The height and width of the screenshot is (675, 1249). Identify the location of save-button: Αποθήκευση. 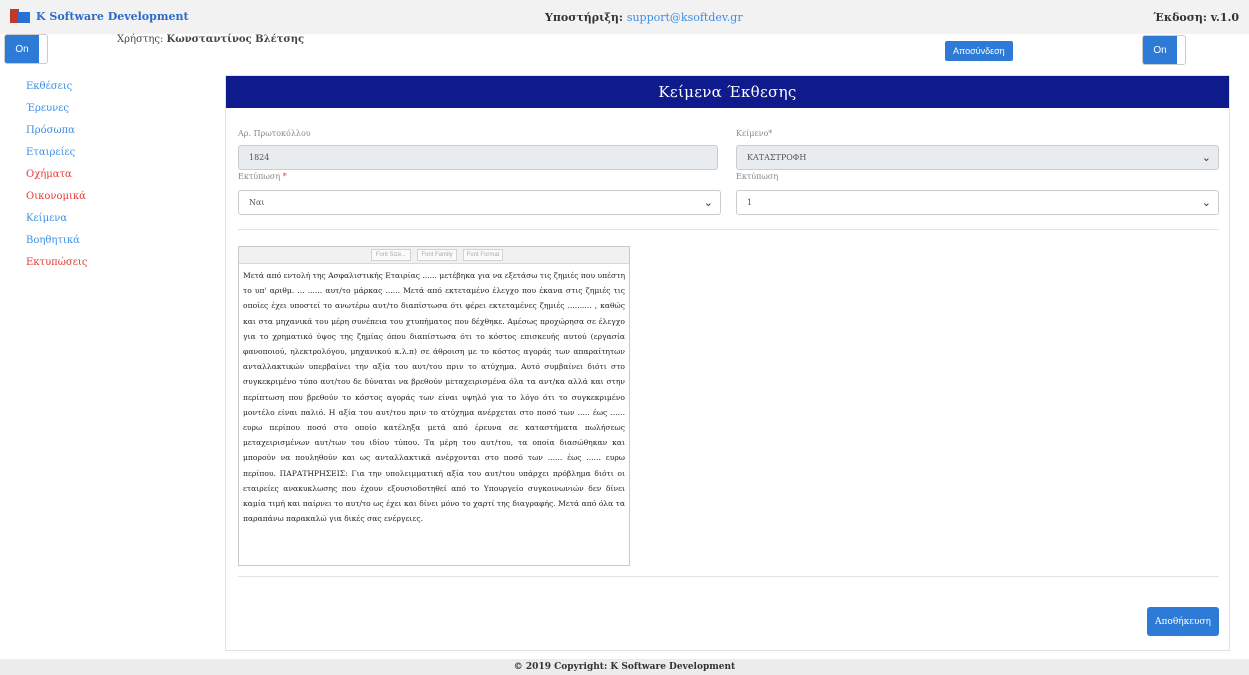
(1183, 621).